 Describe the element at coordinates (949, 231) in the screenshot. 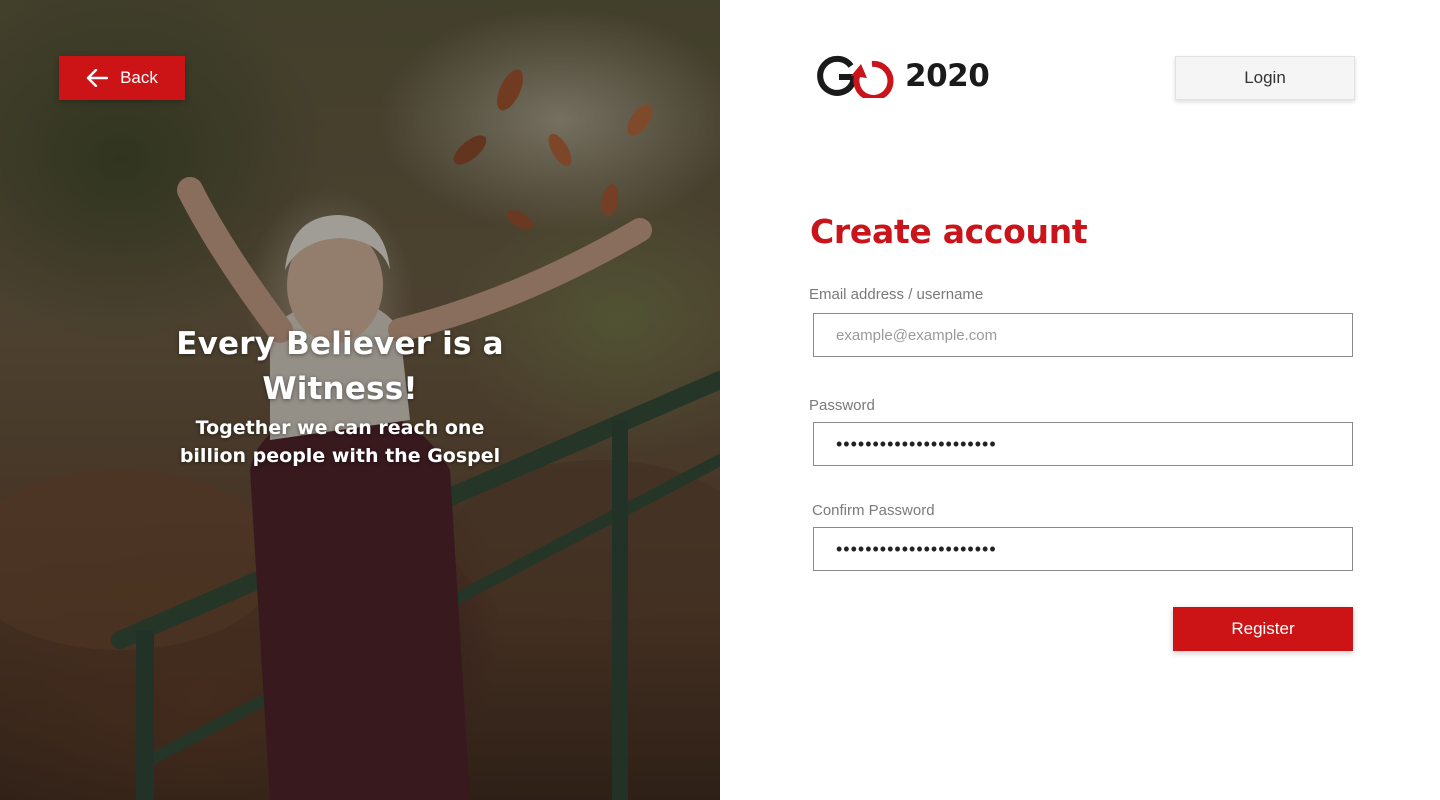

I see `page-title: Create account` at that location.